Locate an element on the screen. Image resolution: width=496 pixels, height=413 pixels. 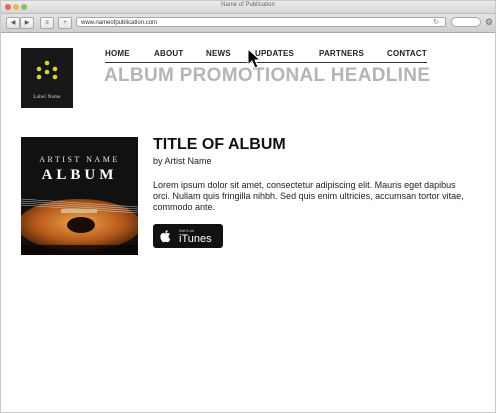
nav-about: ABOUT is located at coordinates (168, 53).